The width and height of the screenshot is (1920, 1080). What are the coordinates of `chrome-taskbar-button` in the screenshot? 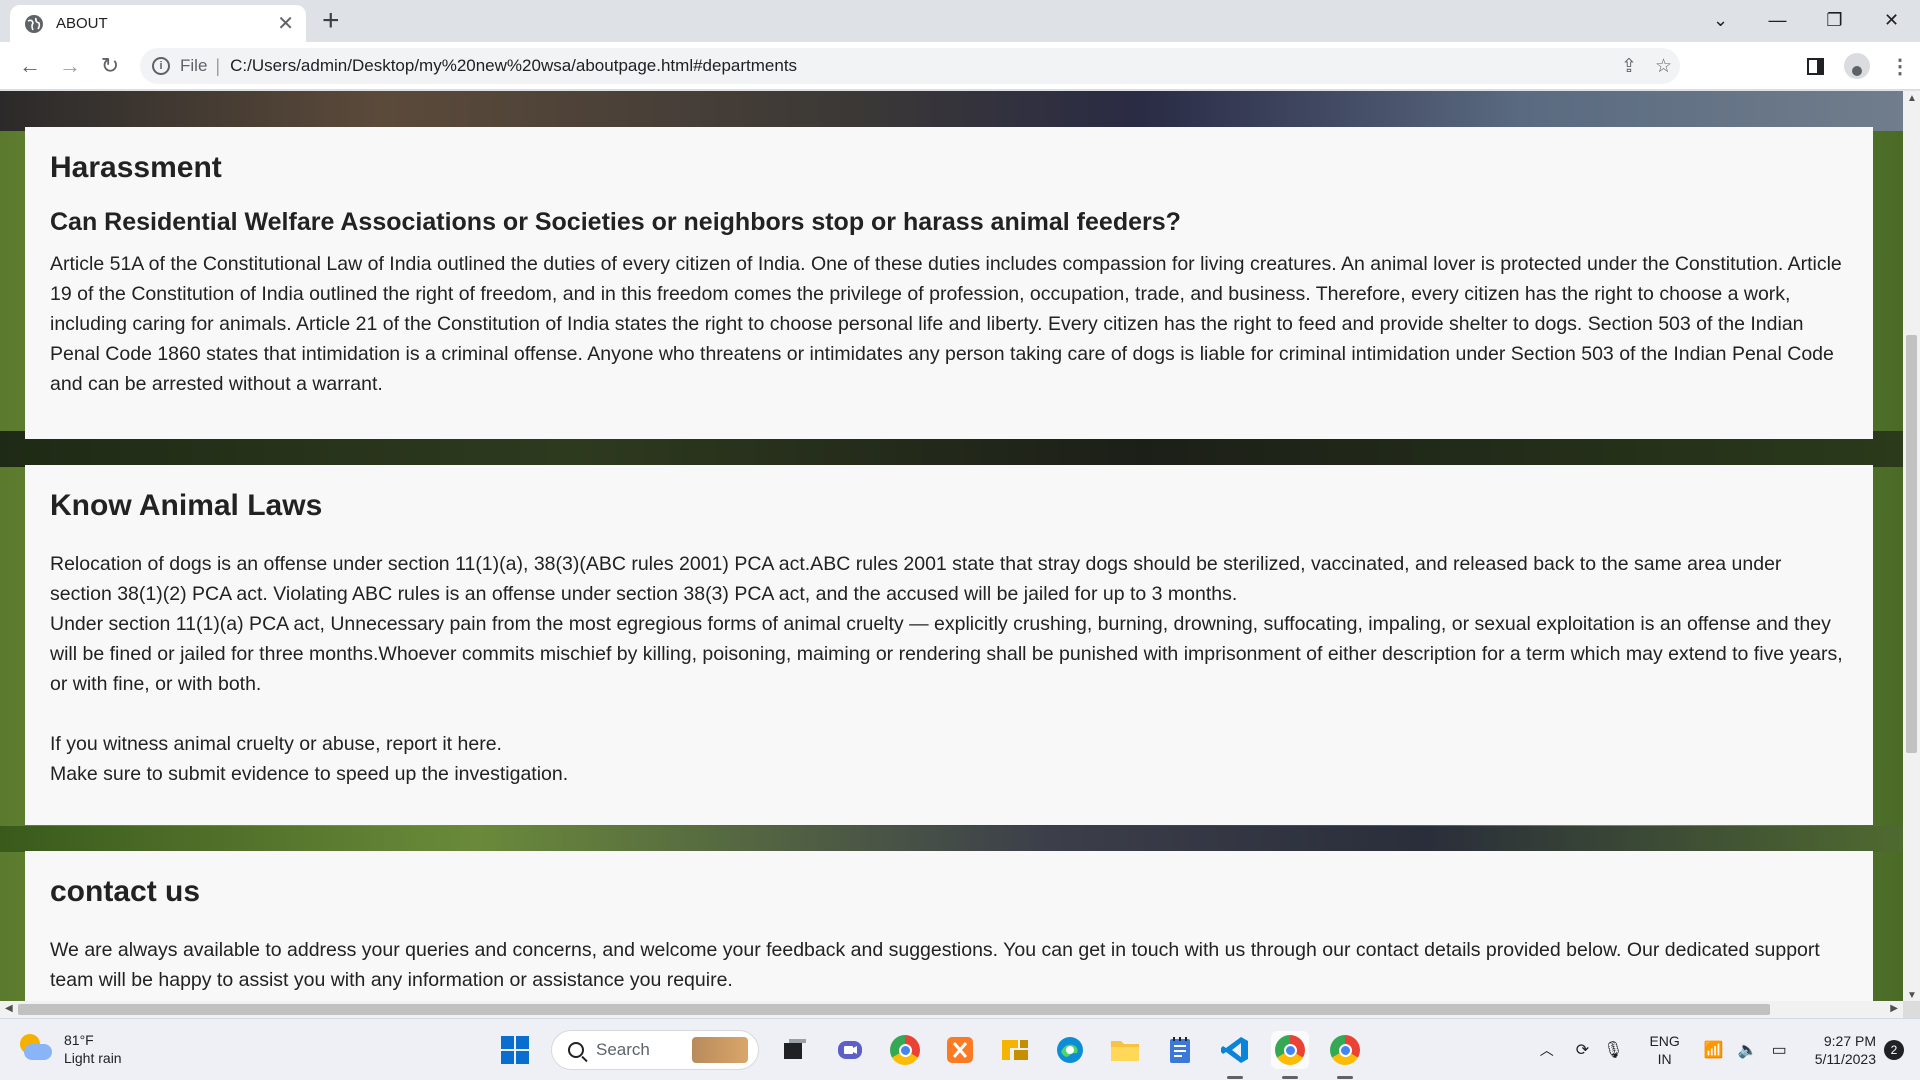 It's located at (905, 1050).